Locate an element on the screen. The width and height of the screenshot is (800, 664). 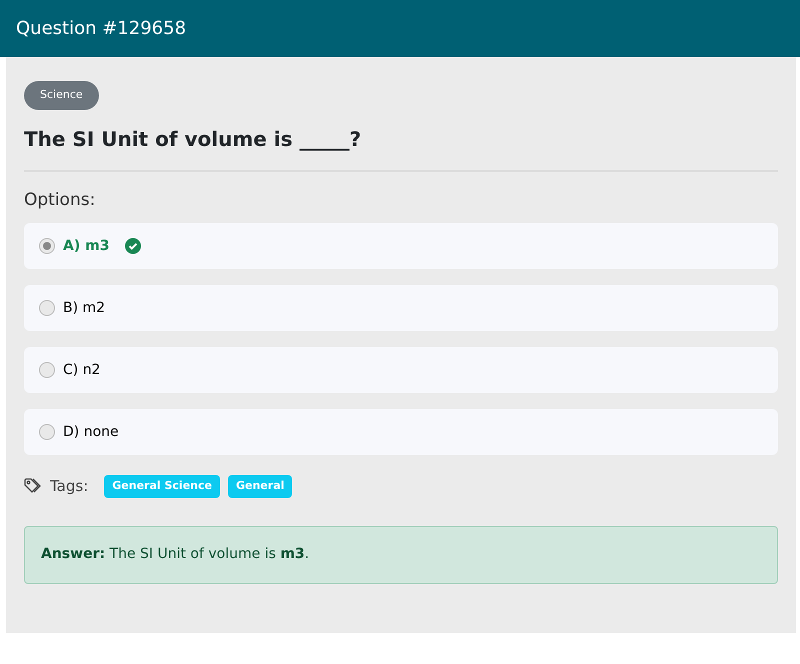
option-row: B) m2 is located at coordinates (401, 308).